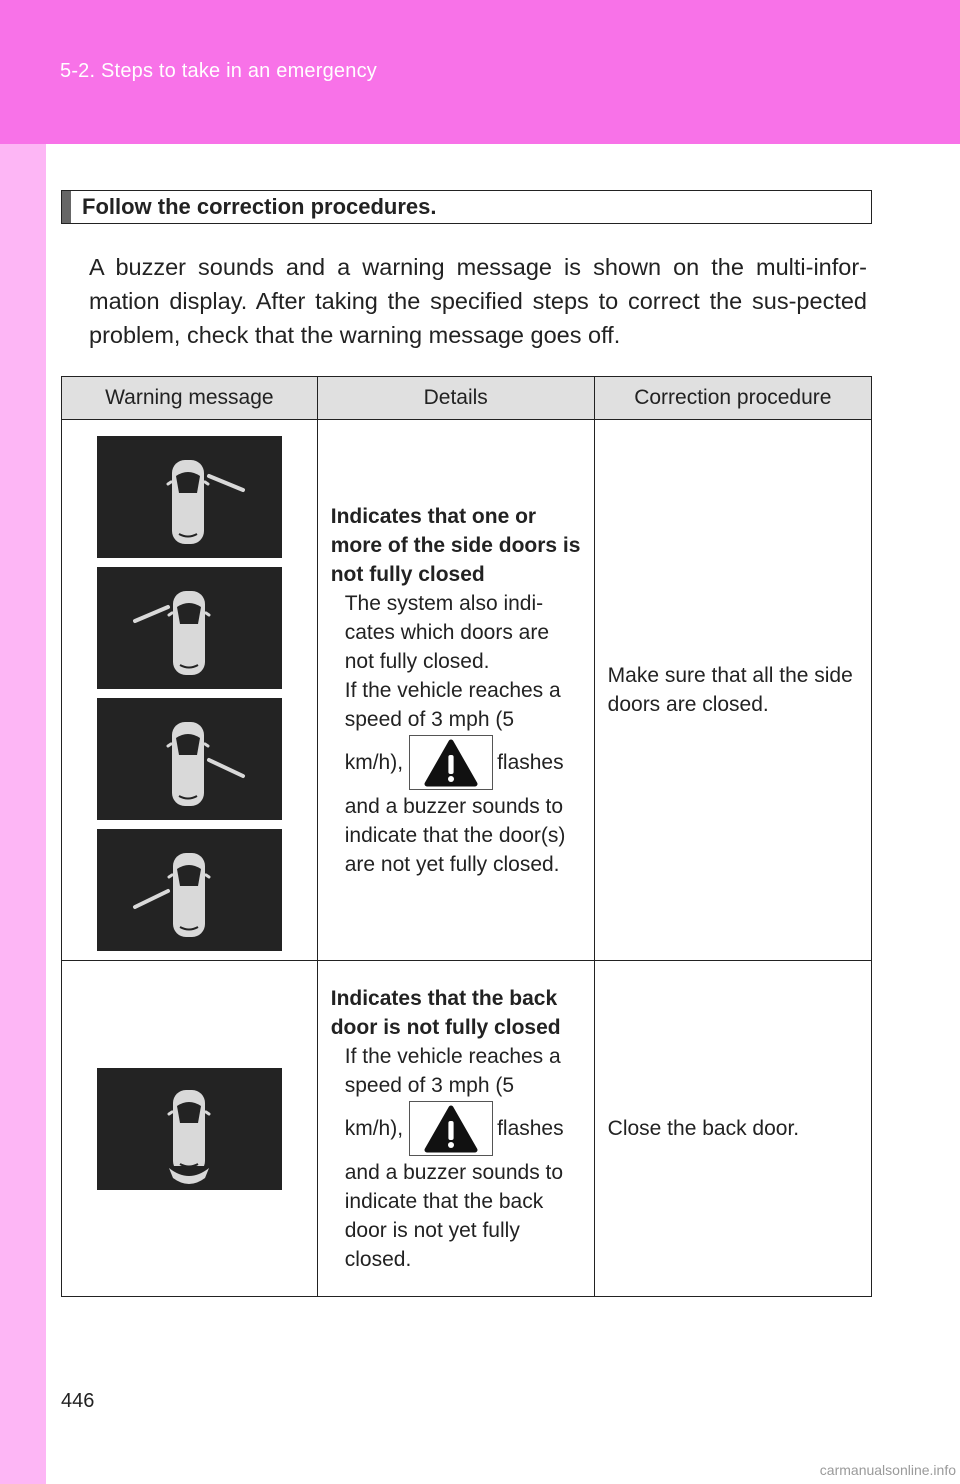 This screenshot has width=960, height=1484. Describe the element at coordinates (466, 207) in the screenshot. I see `section-heading: Follow the correction procedures.` at that location.